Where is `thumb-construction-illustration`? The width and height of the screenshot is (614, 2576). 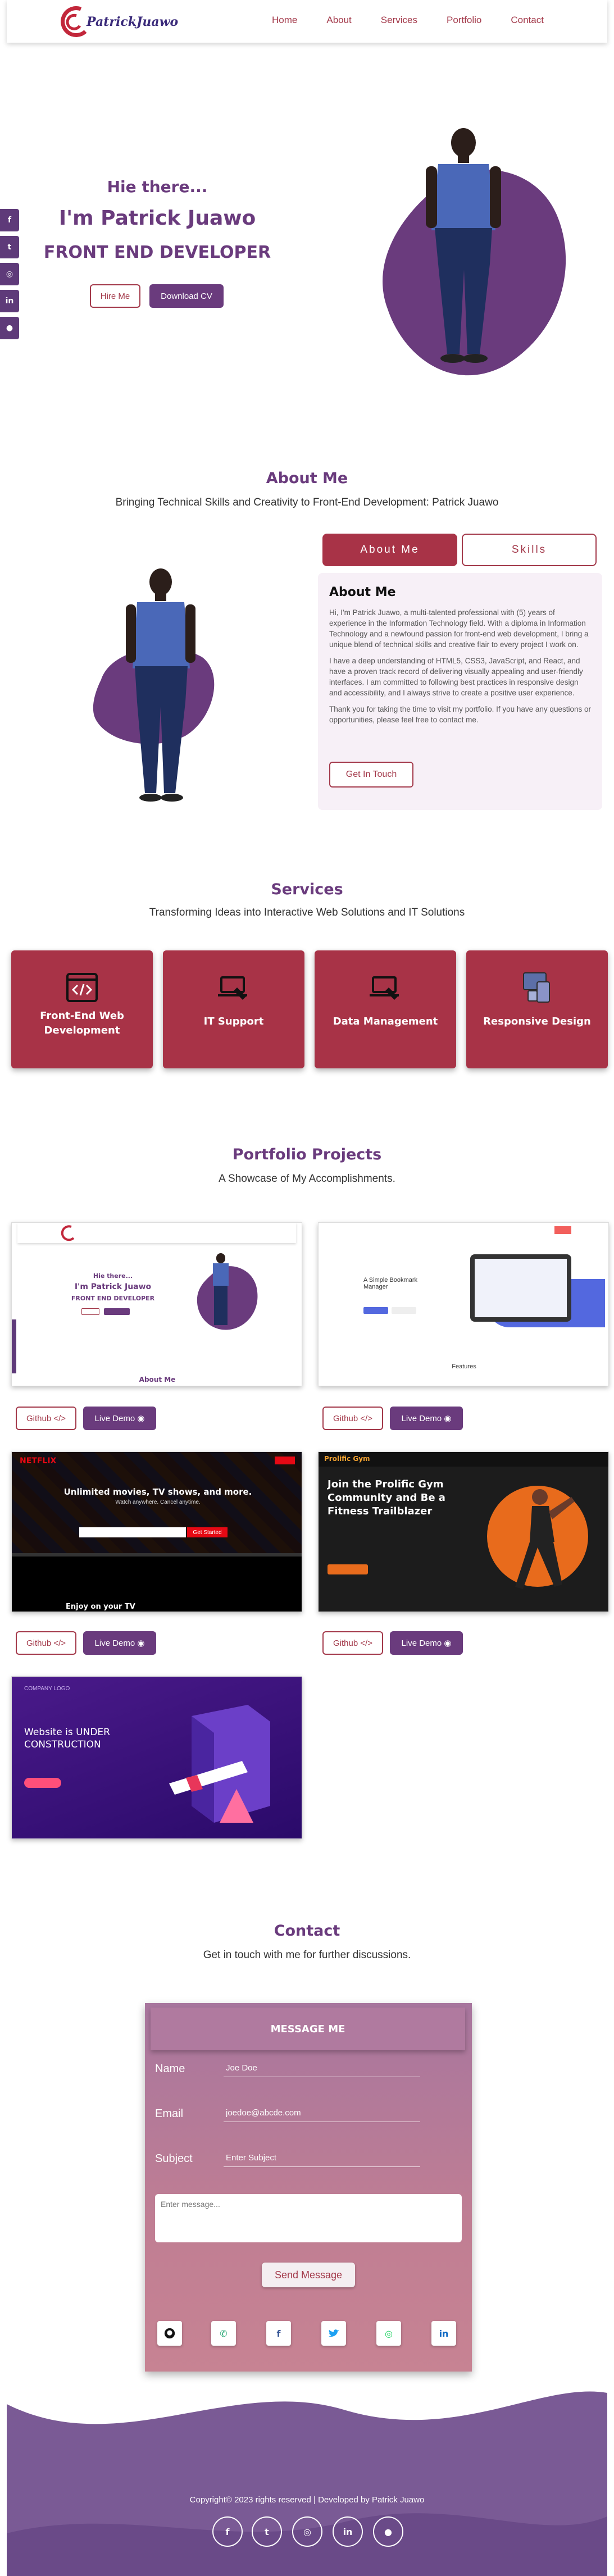
thumb-construction-illustration is located at coordinates (219, 1764).